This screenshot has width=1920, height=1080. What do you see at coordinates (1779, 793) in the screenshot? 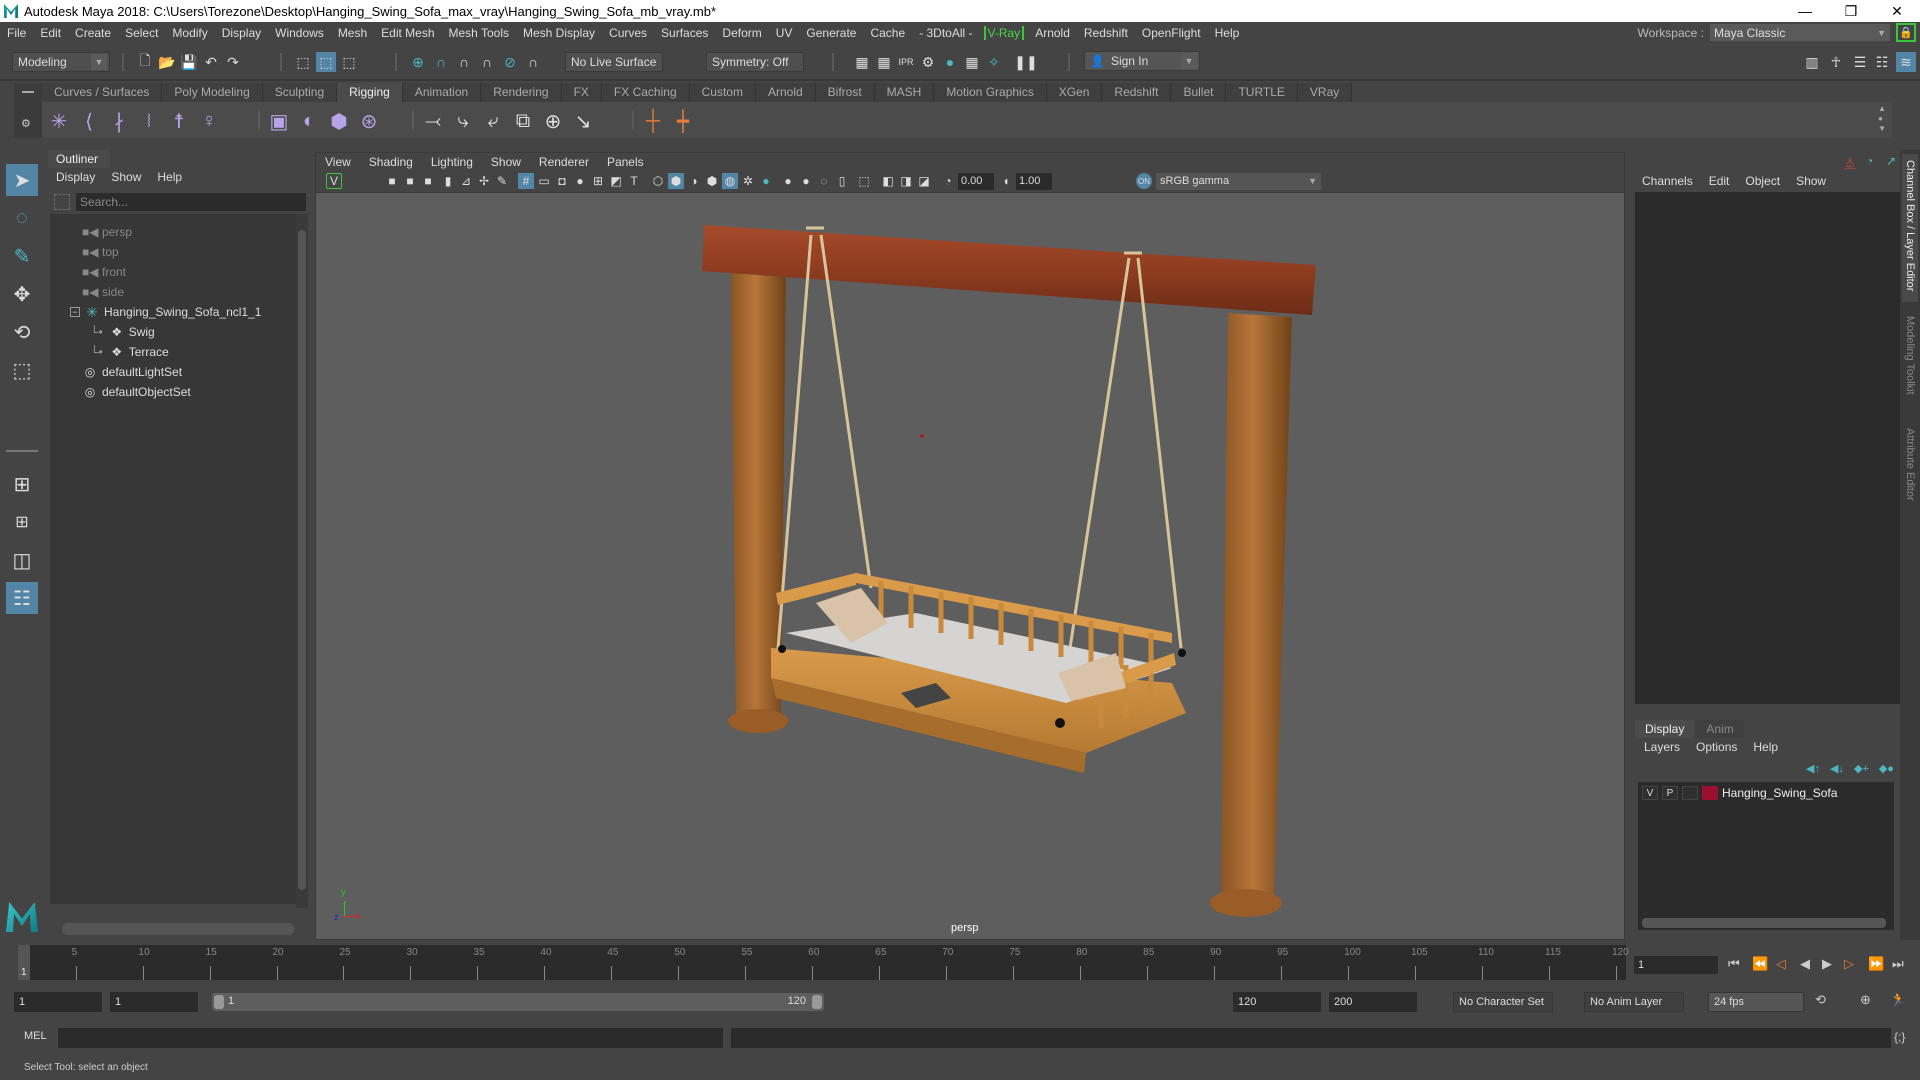
I see `layer-name: Hanging_Swing_Sofa` at bounding box center [1779, 793].